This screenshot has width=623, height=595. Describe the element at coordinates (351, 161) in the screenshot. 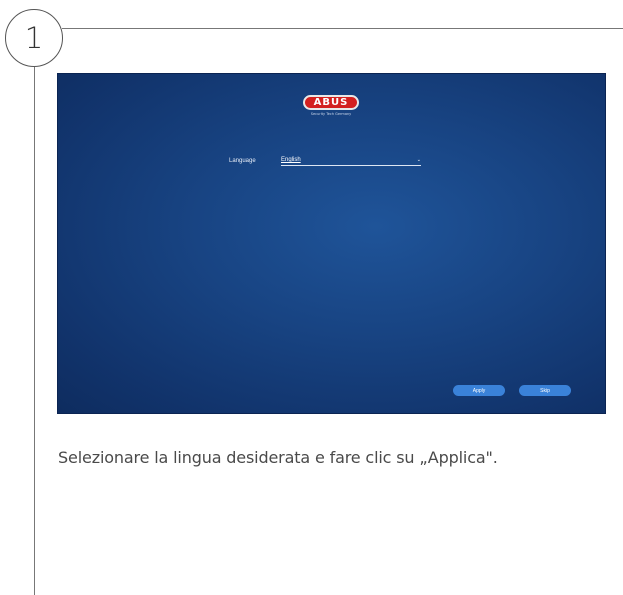

I see `language-dropdown: English ⌄` at that location.